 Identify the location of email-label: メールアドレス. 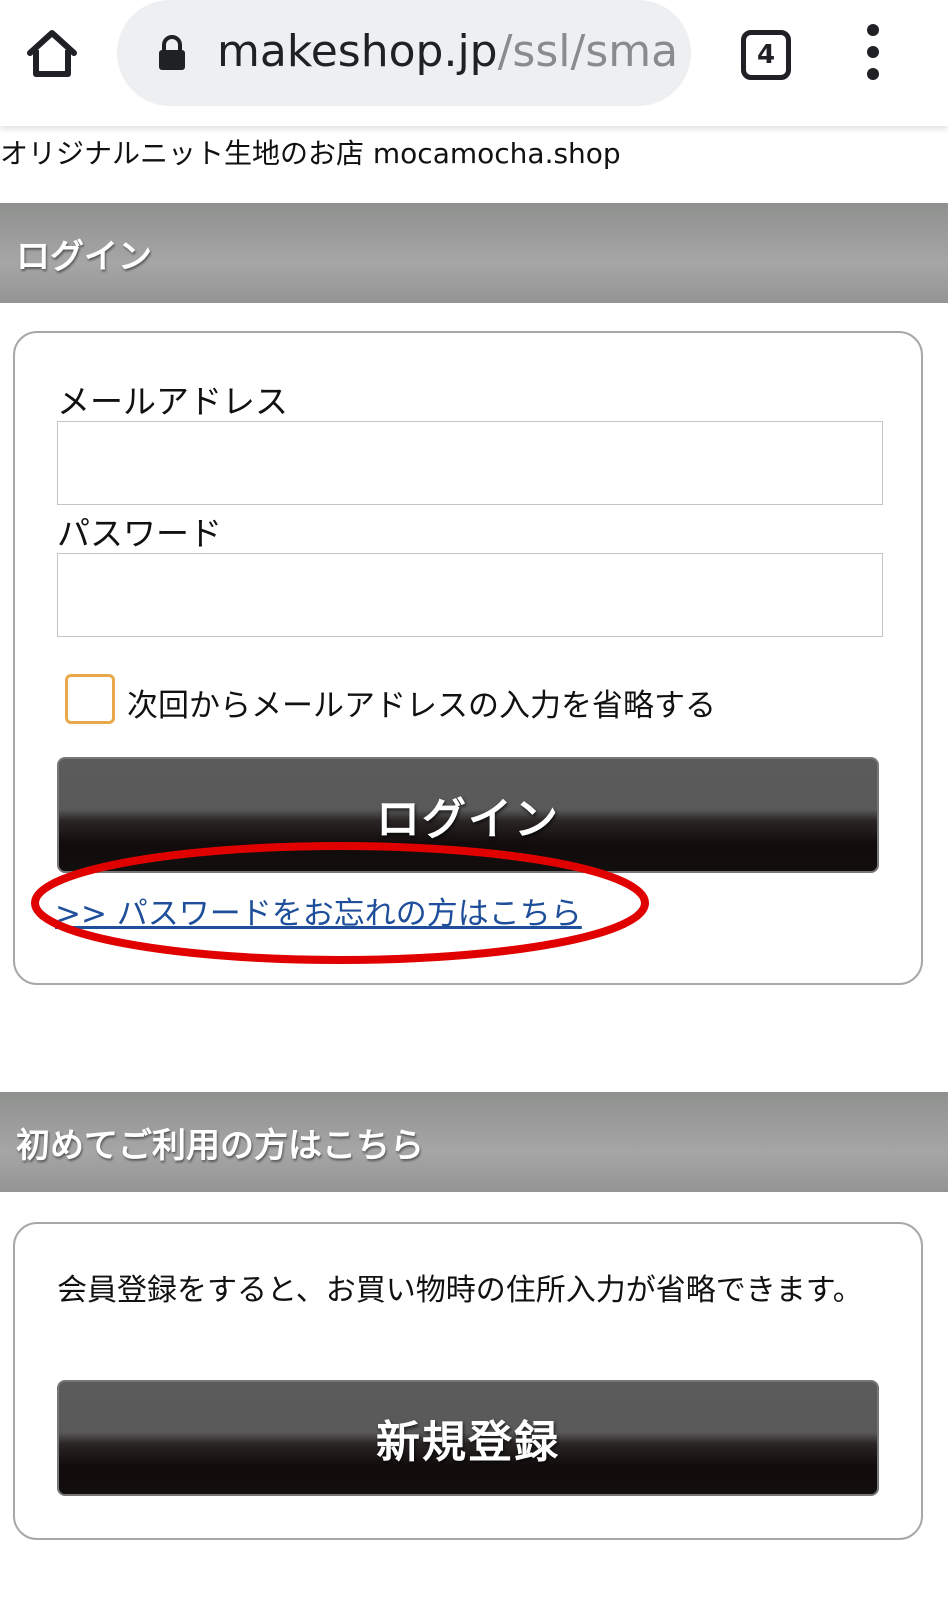
(172, 401).